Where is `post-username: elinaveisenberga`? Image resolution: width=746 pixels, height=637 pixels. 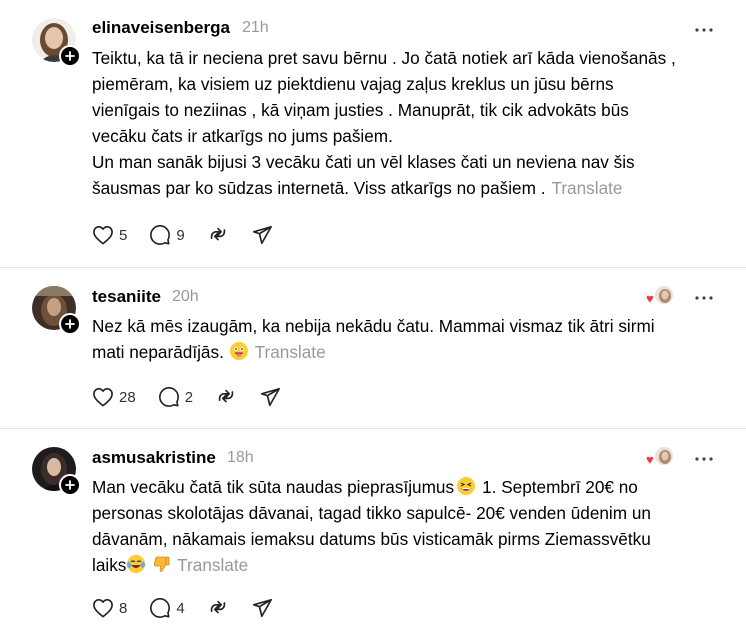
post-username: elinaveisenberga is located at coordinates (161, 28).